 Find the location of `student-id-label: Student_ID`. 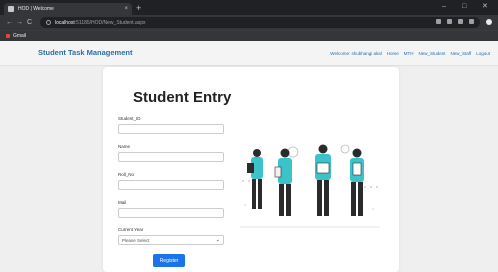

student-id-label: Student_ID is located at coordinates (129, 118).